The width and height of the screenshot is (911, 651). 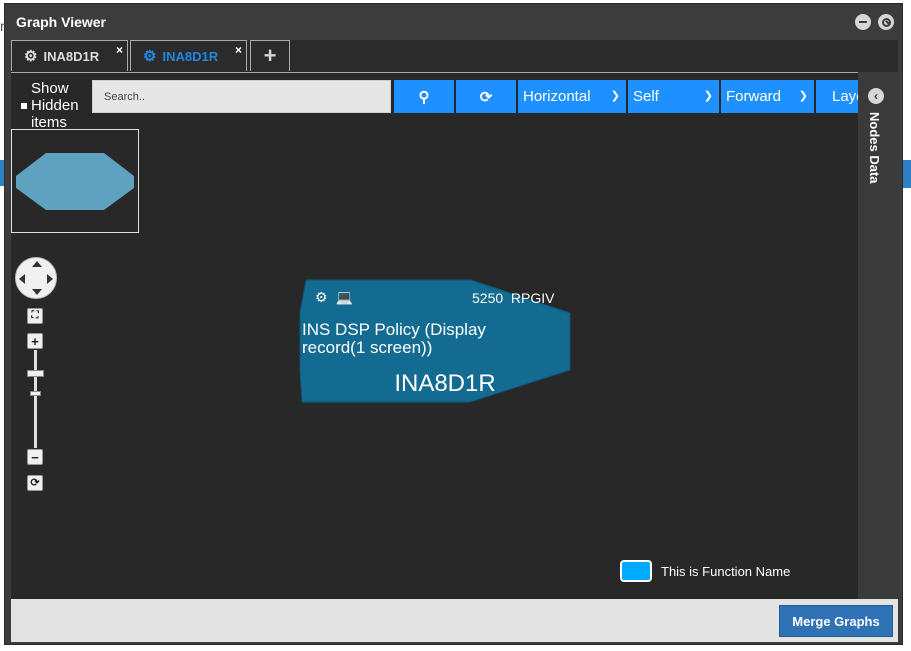 I want to click on zoom-slider-track, so click(x=35, y=399).